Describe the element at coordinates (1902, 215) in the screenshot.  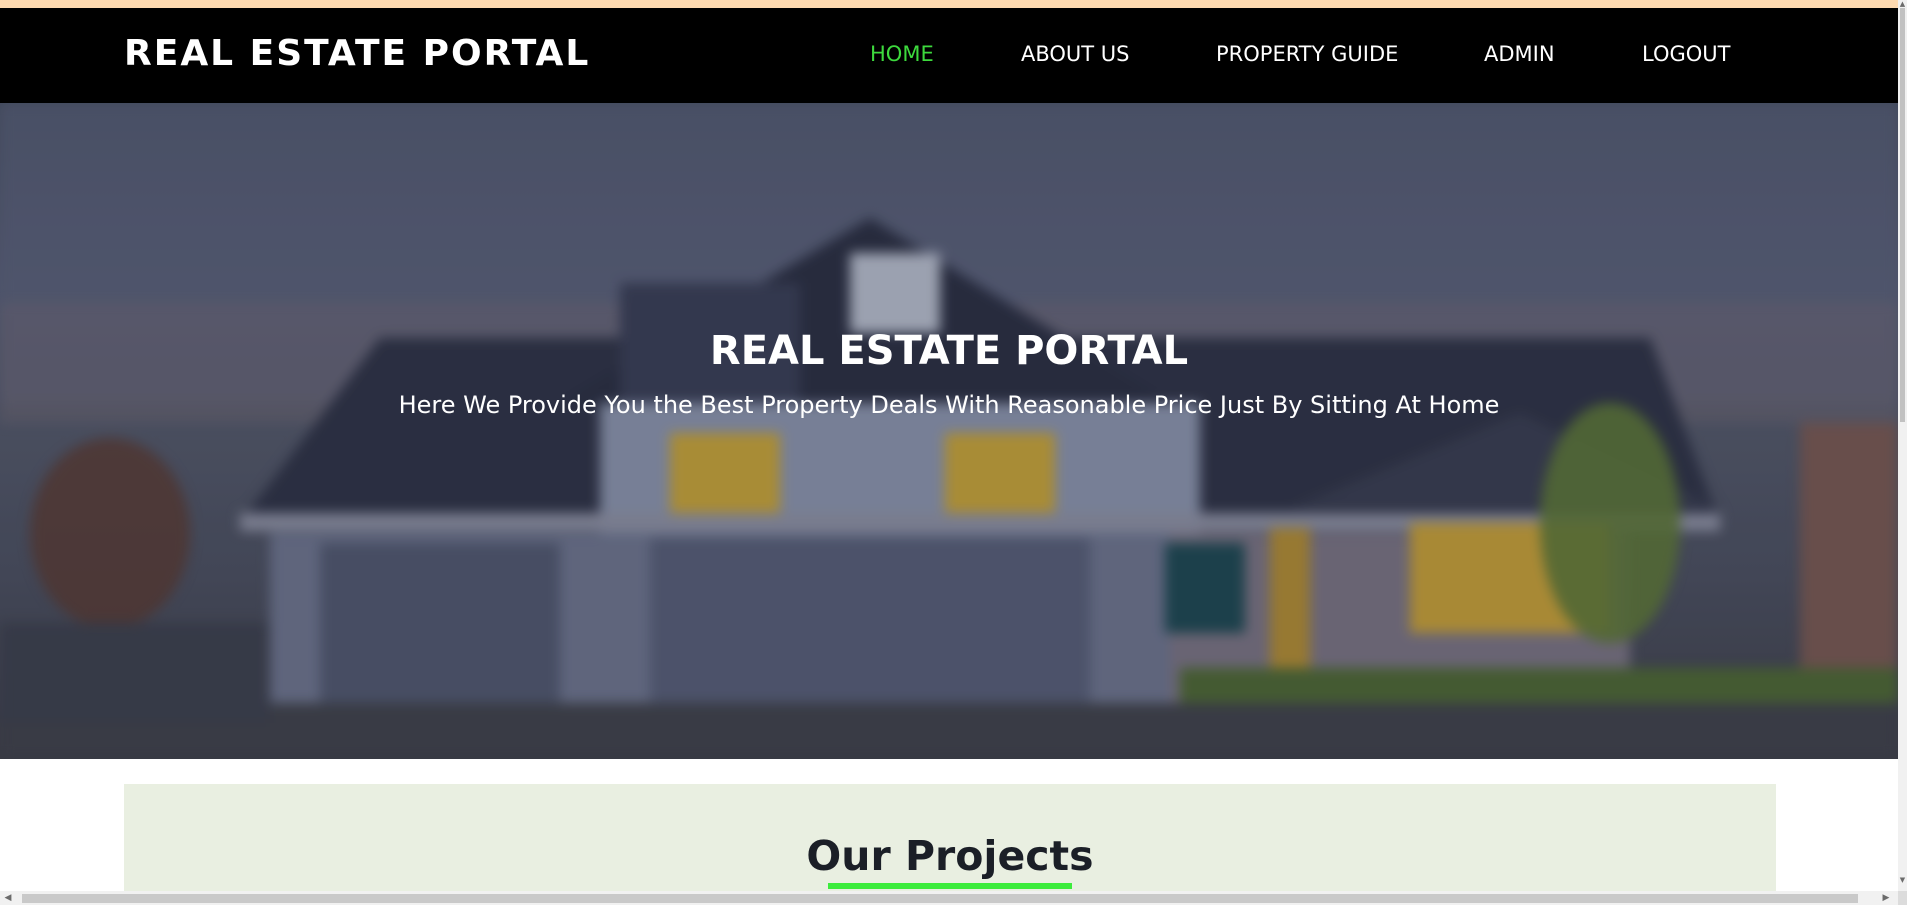
I see `vertical-scrollbar-thumb` at that location.